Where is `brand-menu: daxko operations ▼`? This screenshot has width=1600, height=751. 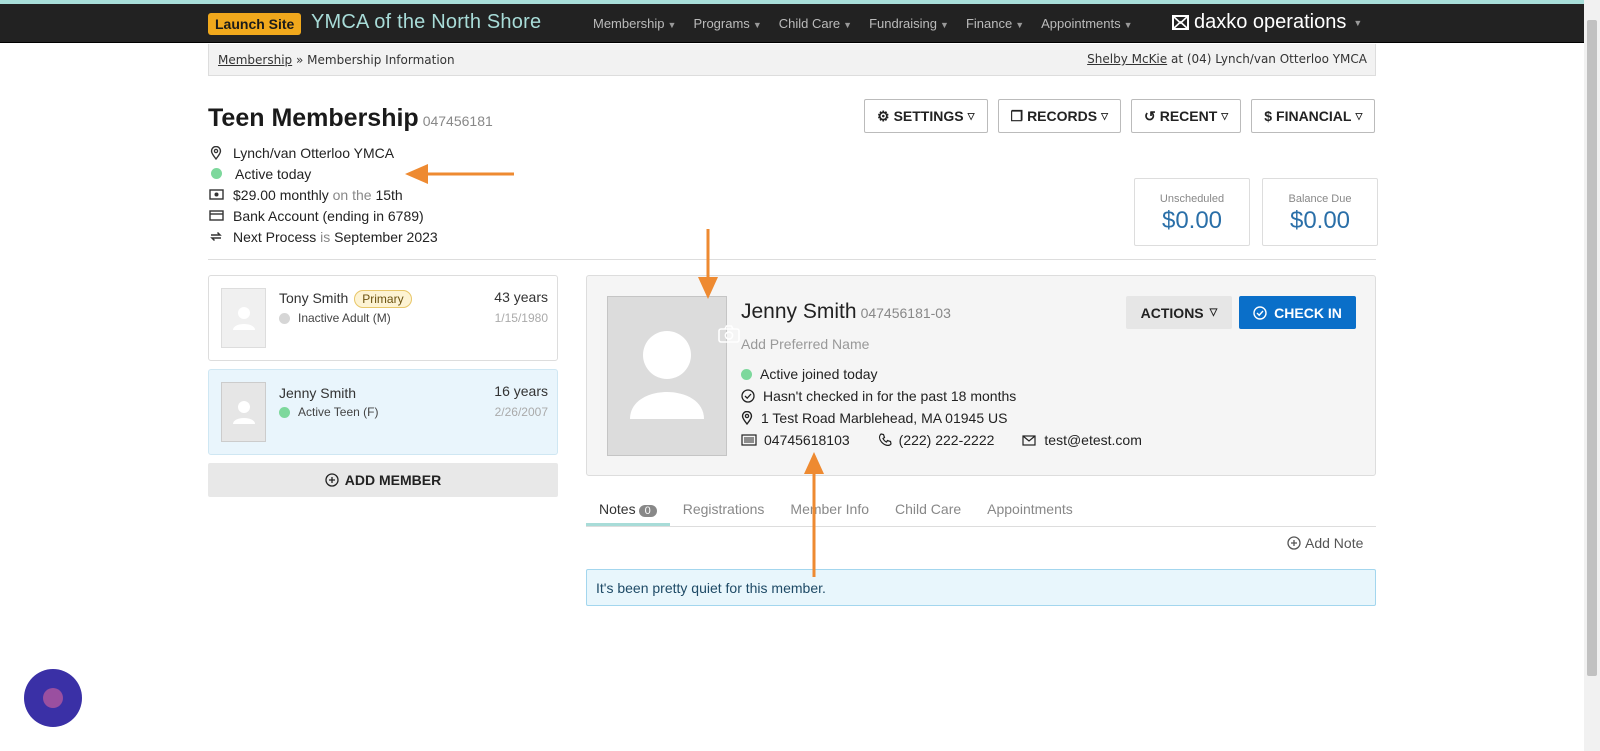 brand-menu: daxko operations ▼ is located at coordinates (1267, 22).